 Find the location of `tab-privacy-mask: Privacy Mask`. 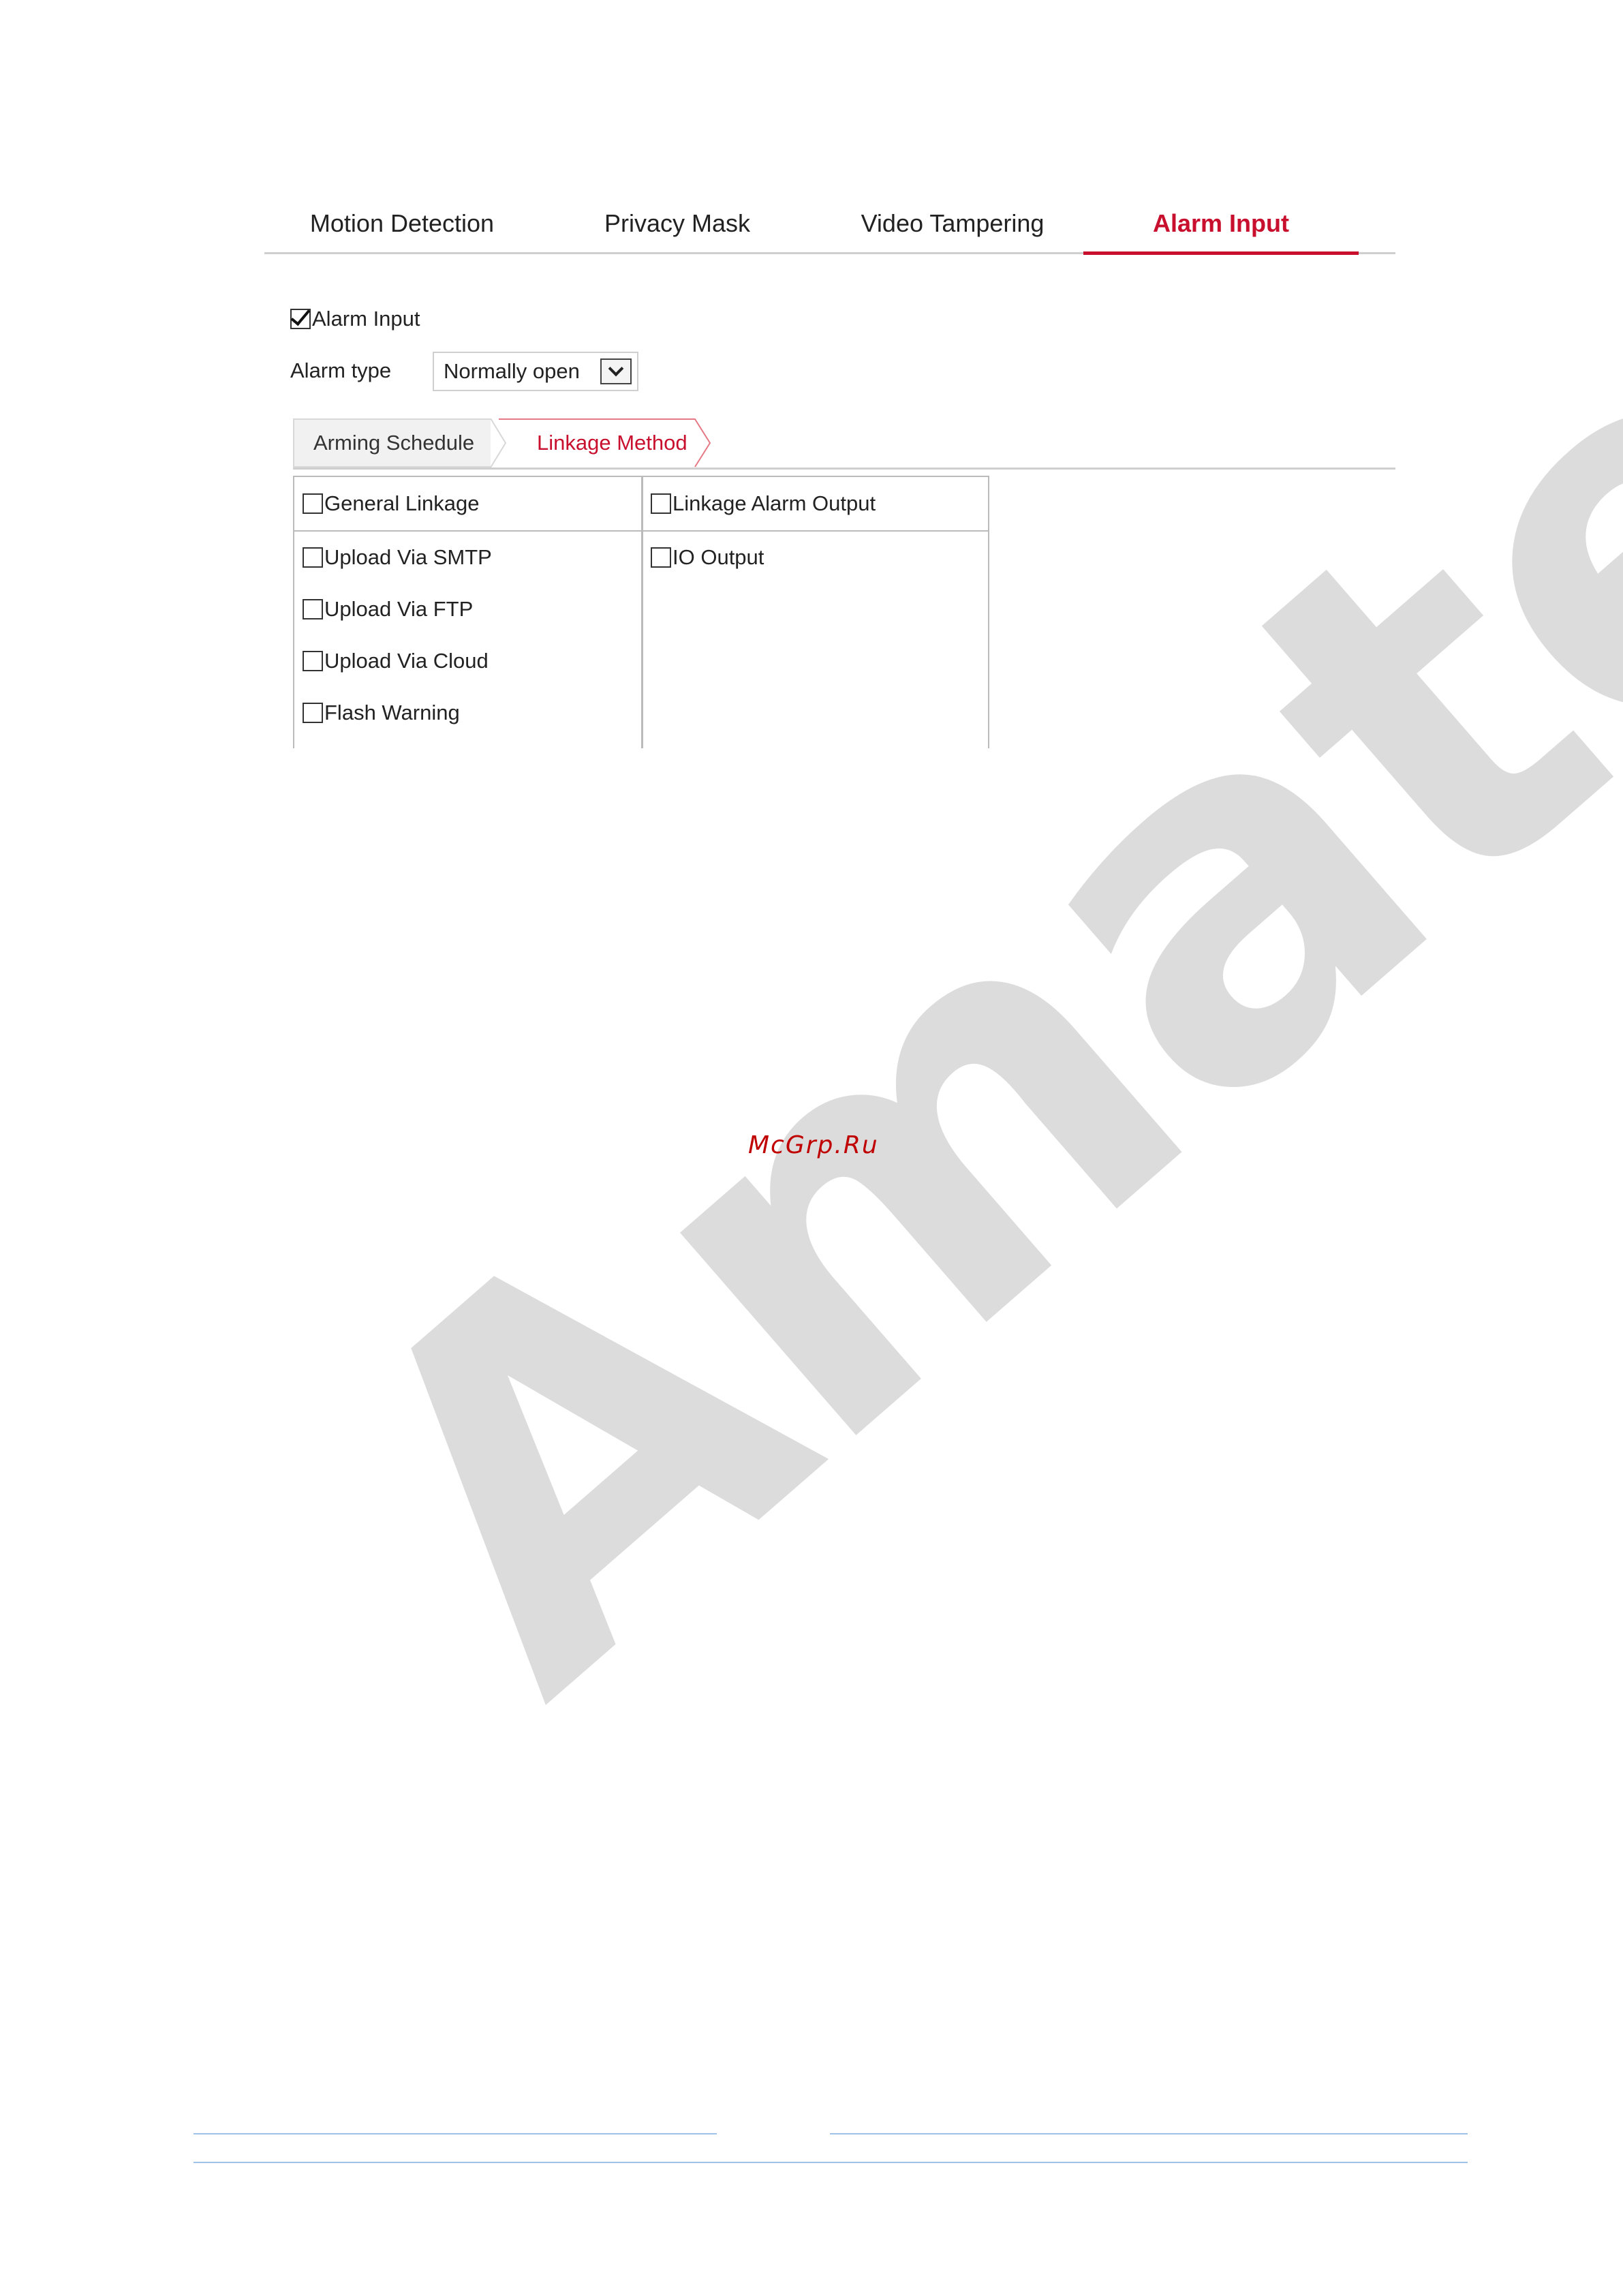

tab-privacy-mask: Privacy Mask is located at coordinates (677, 225).